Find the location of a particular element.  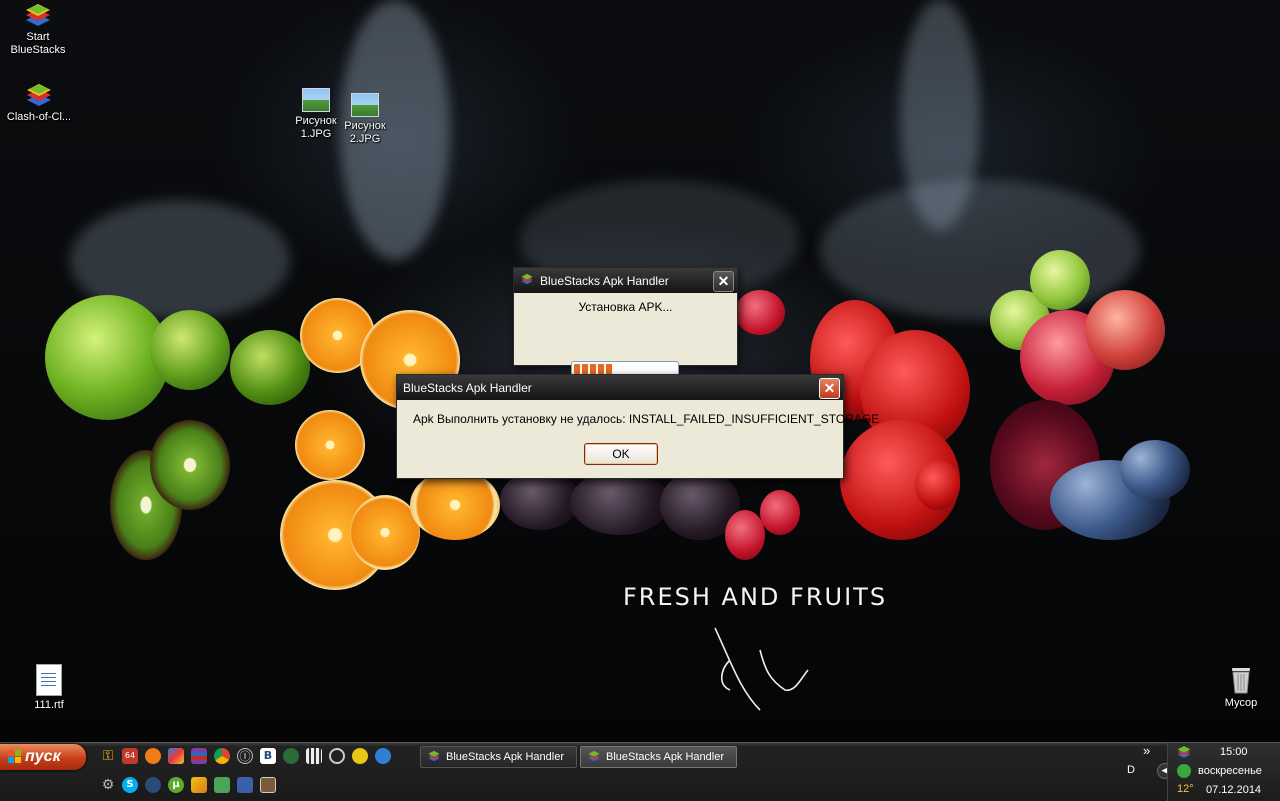

document-icon is located at coordinates (49, 680).